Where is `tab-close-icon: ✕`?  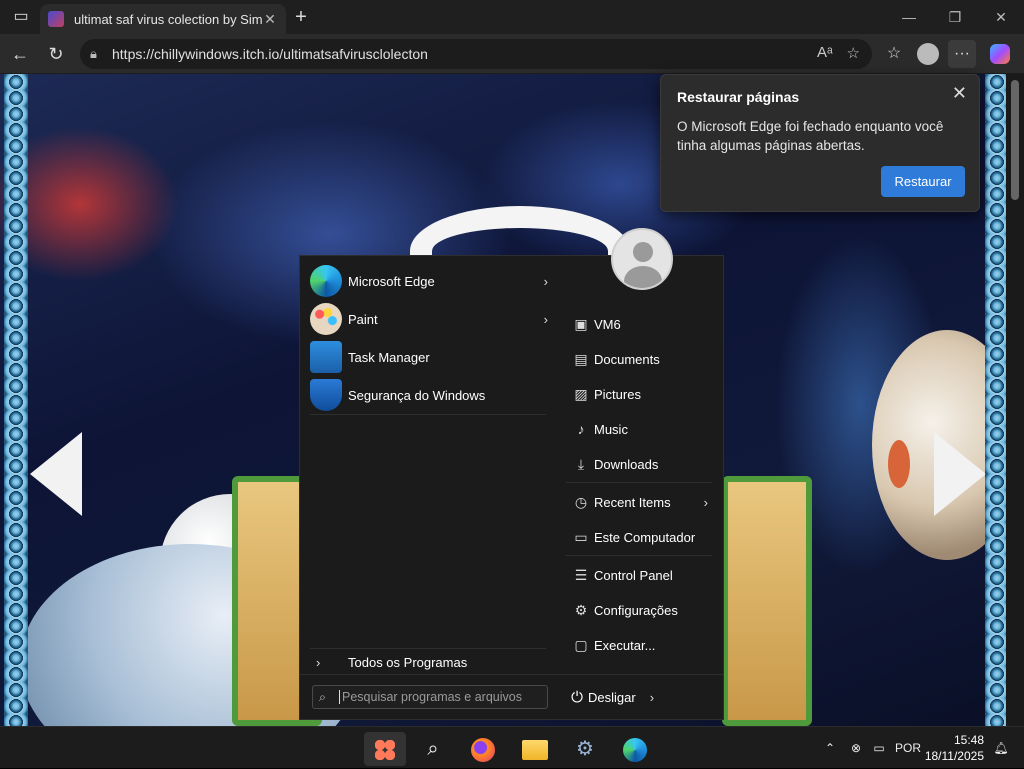
tab-close-icon: ✕ is located at coordinates (270, 19).